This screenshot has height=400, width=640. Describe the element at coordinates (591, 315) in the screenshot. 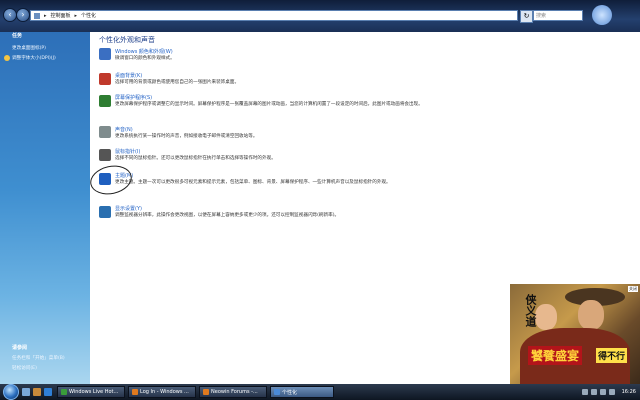

I see `character-face` at that location.